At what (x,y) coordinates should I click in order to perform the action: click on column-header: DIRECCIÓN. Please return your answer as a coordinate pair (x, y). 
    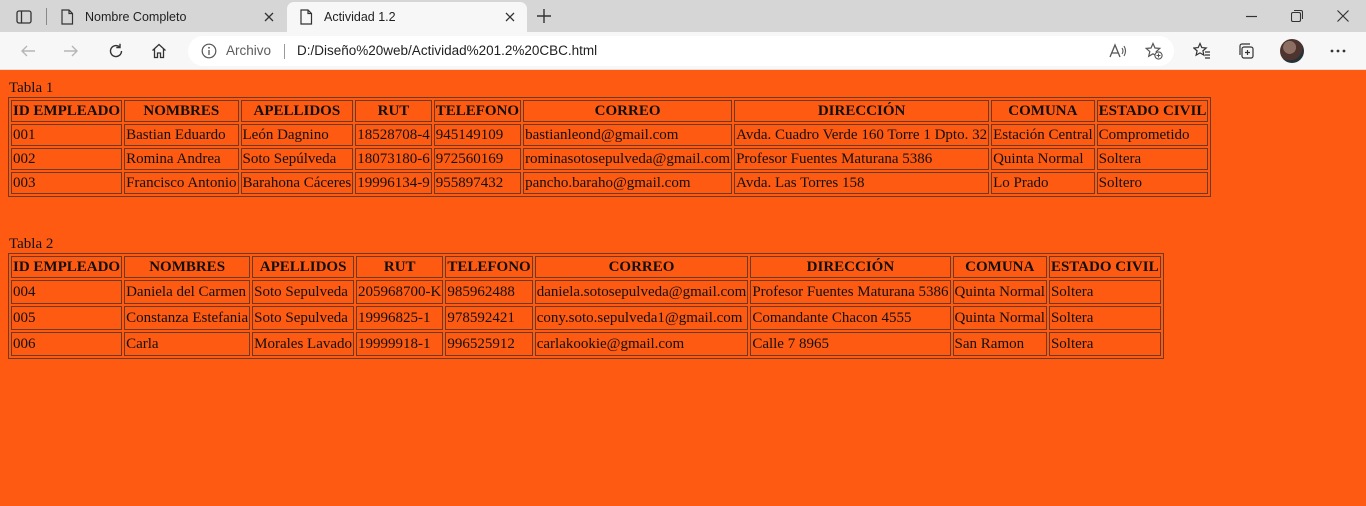
    Looking at the image, I should click on (850, 267).